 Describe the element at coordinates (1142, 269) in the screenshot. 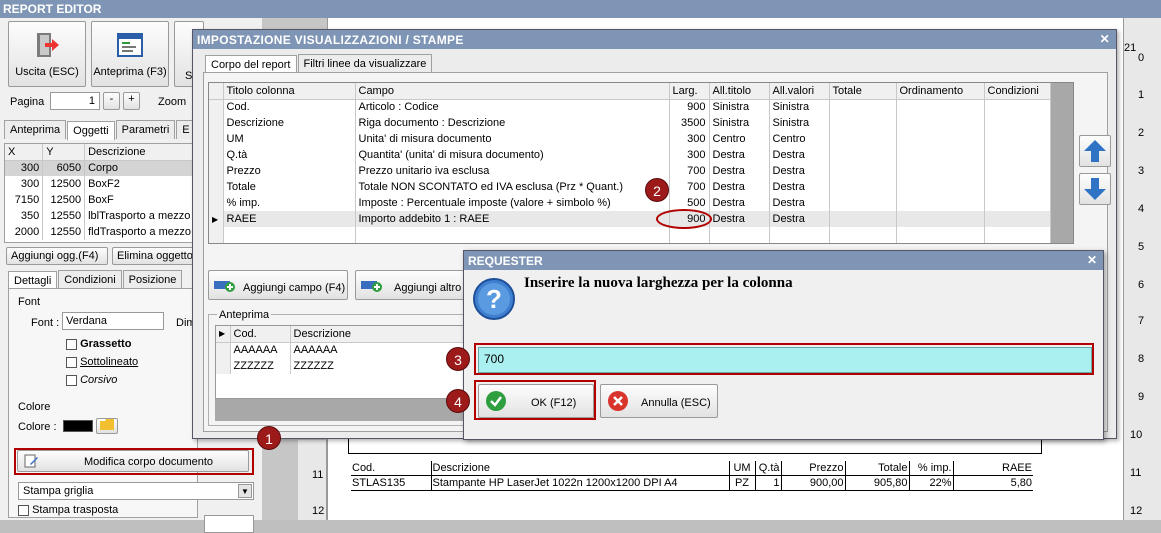

I see `right-ruler: 21 0 1 2 3 4 5 6 7 8 9 10 11 12` at that location.